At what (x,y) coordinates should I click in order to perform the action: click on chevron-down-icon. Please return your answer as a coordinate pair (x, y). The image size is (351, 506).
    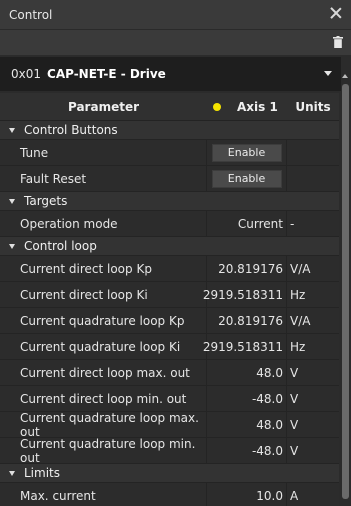
    Looking at the image, I should click on (328, 73).